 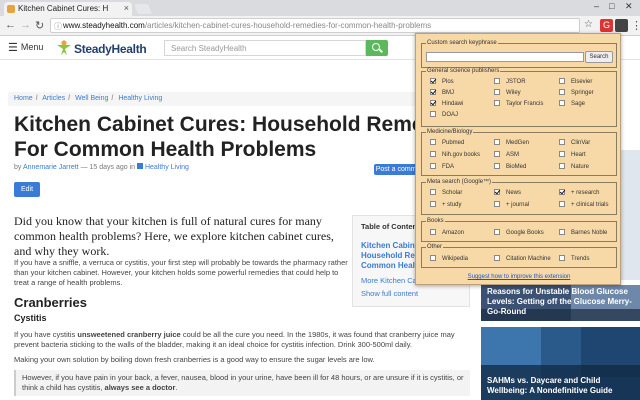 What do you see at coordinates (446, 205) in the screenshot?
I see `checkbox-option: + study` at bounding box center [446, 205].